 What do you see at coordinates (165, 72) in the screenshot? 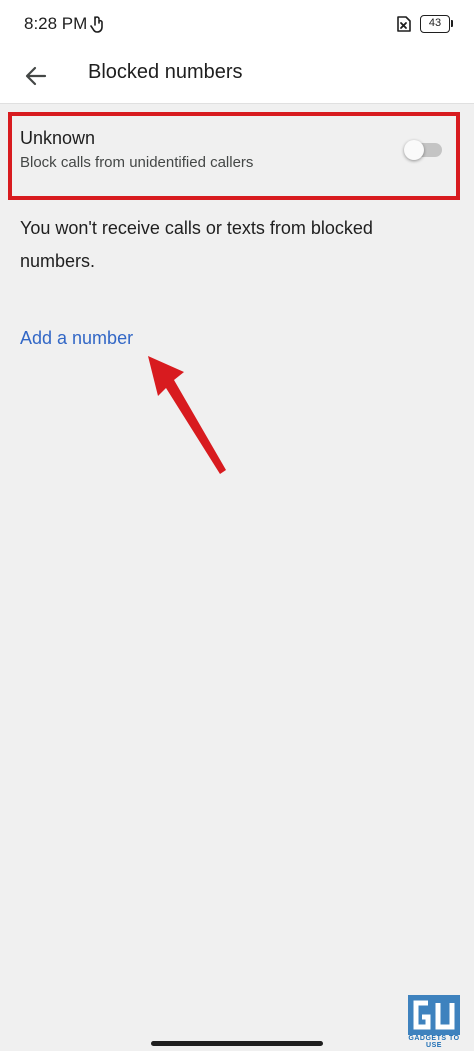
I see `page-title: Blocked numbers` at bounding box center [165, 72].